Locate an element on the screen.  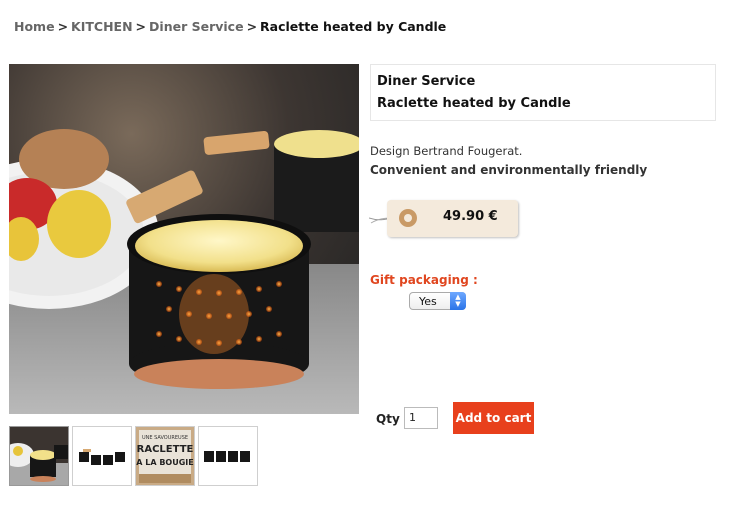
select-arrows-icon: ▲ ▼ is located at coordinates (458, 301).